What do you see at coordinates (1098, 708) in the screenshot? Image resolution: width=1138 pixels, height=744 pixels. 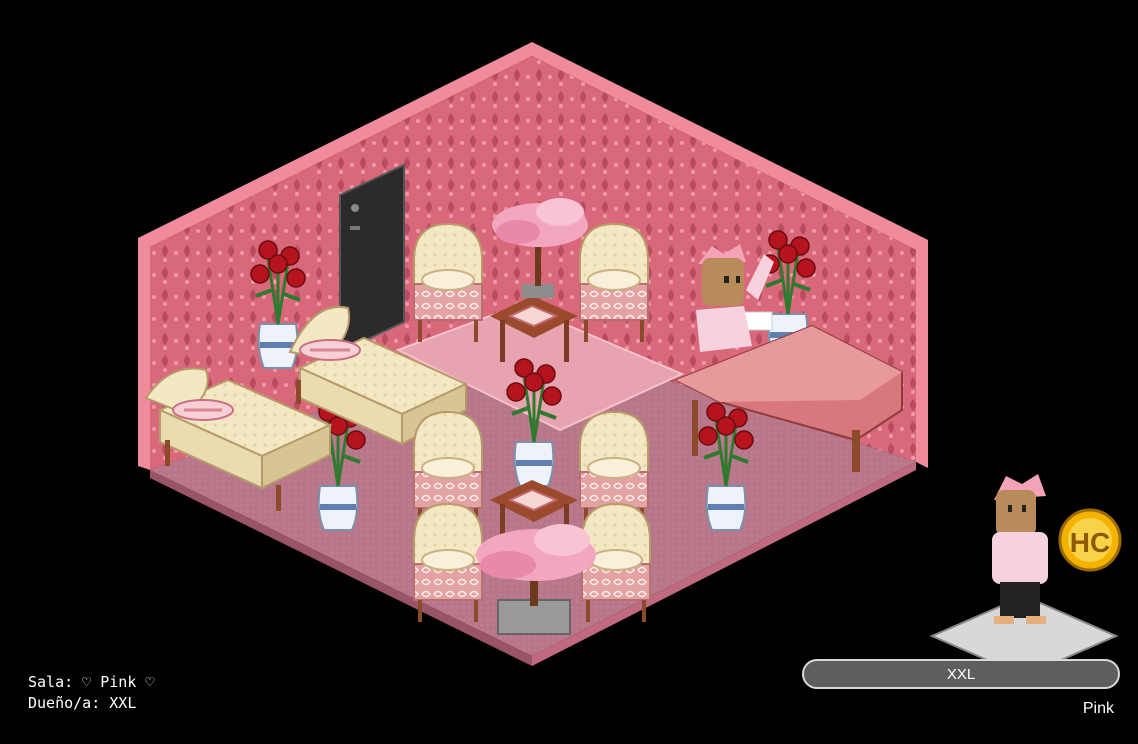 I see `user-motto: Pink` at bounding box center [1098, 708].